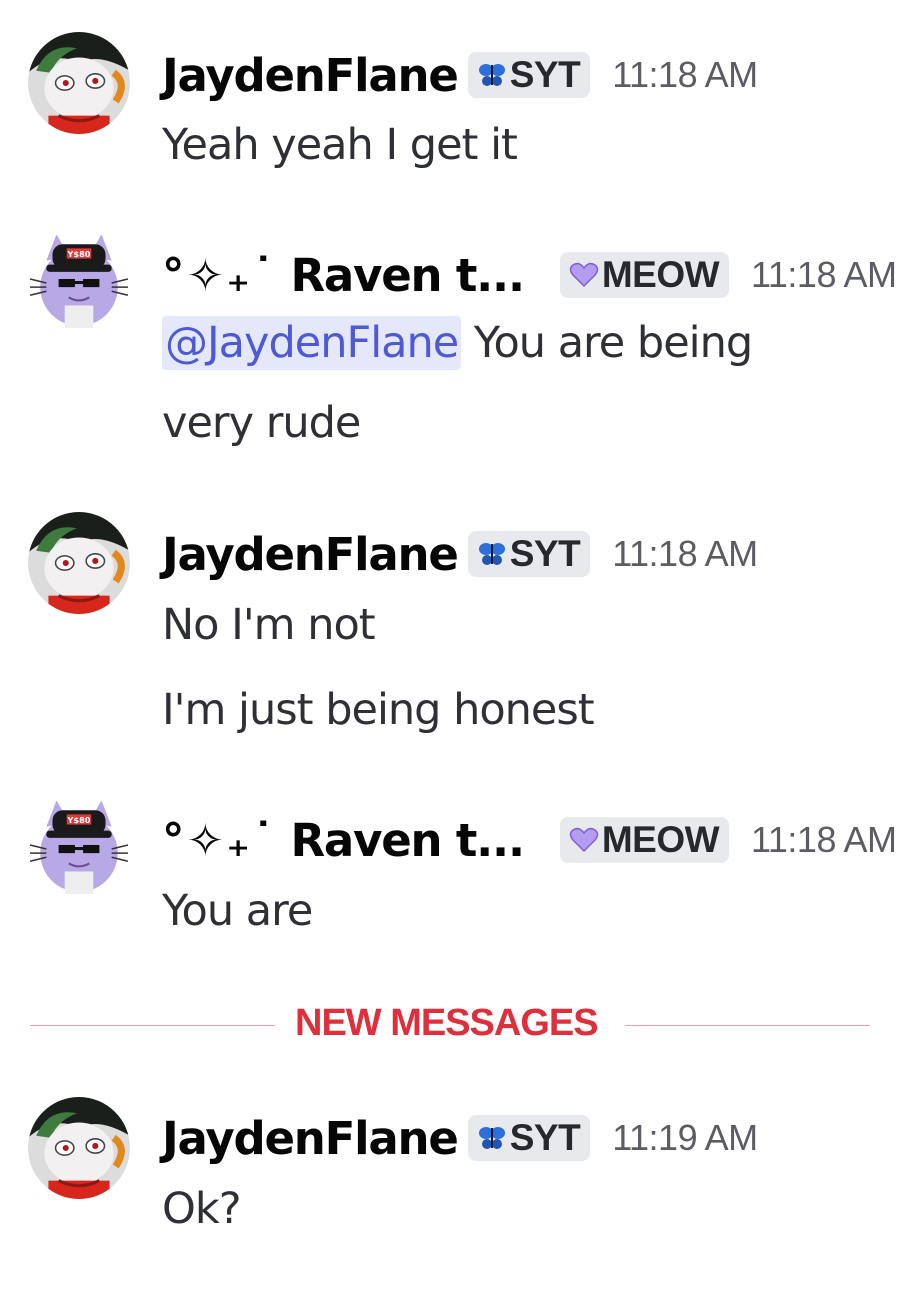 The image size is (900, 1289). I want to click on message-text: I'm just being honest, so click(378, 710).